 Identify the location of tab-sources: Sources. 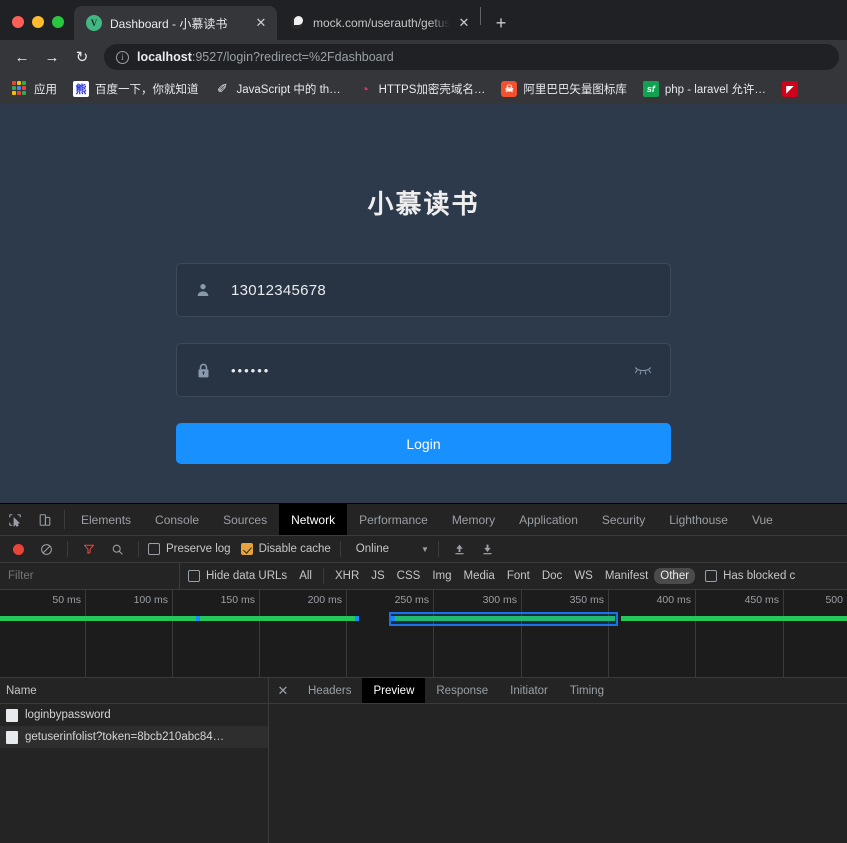
(245, 519).